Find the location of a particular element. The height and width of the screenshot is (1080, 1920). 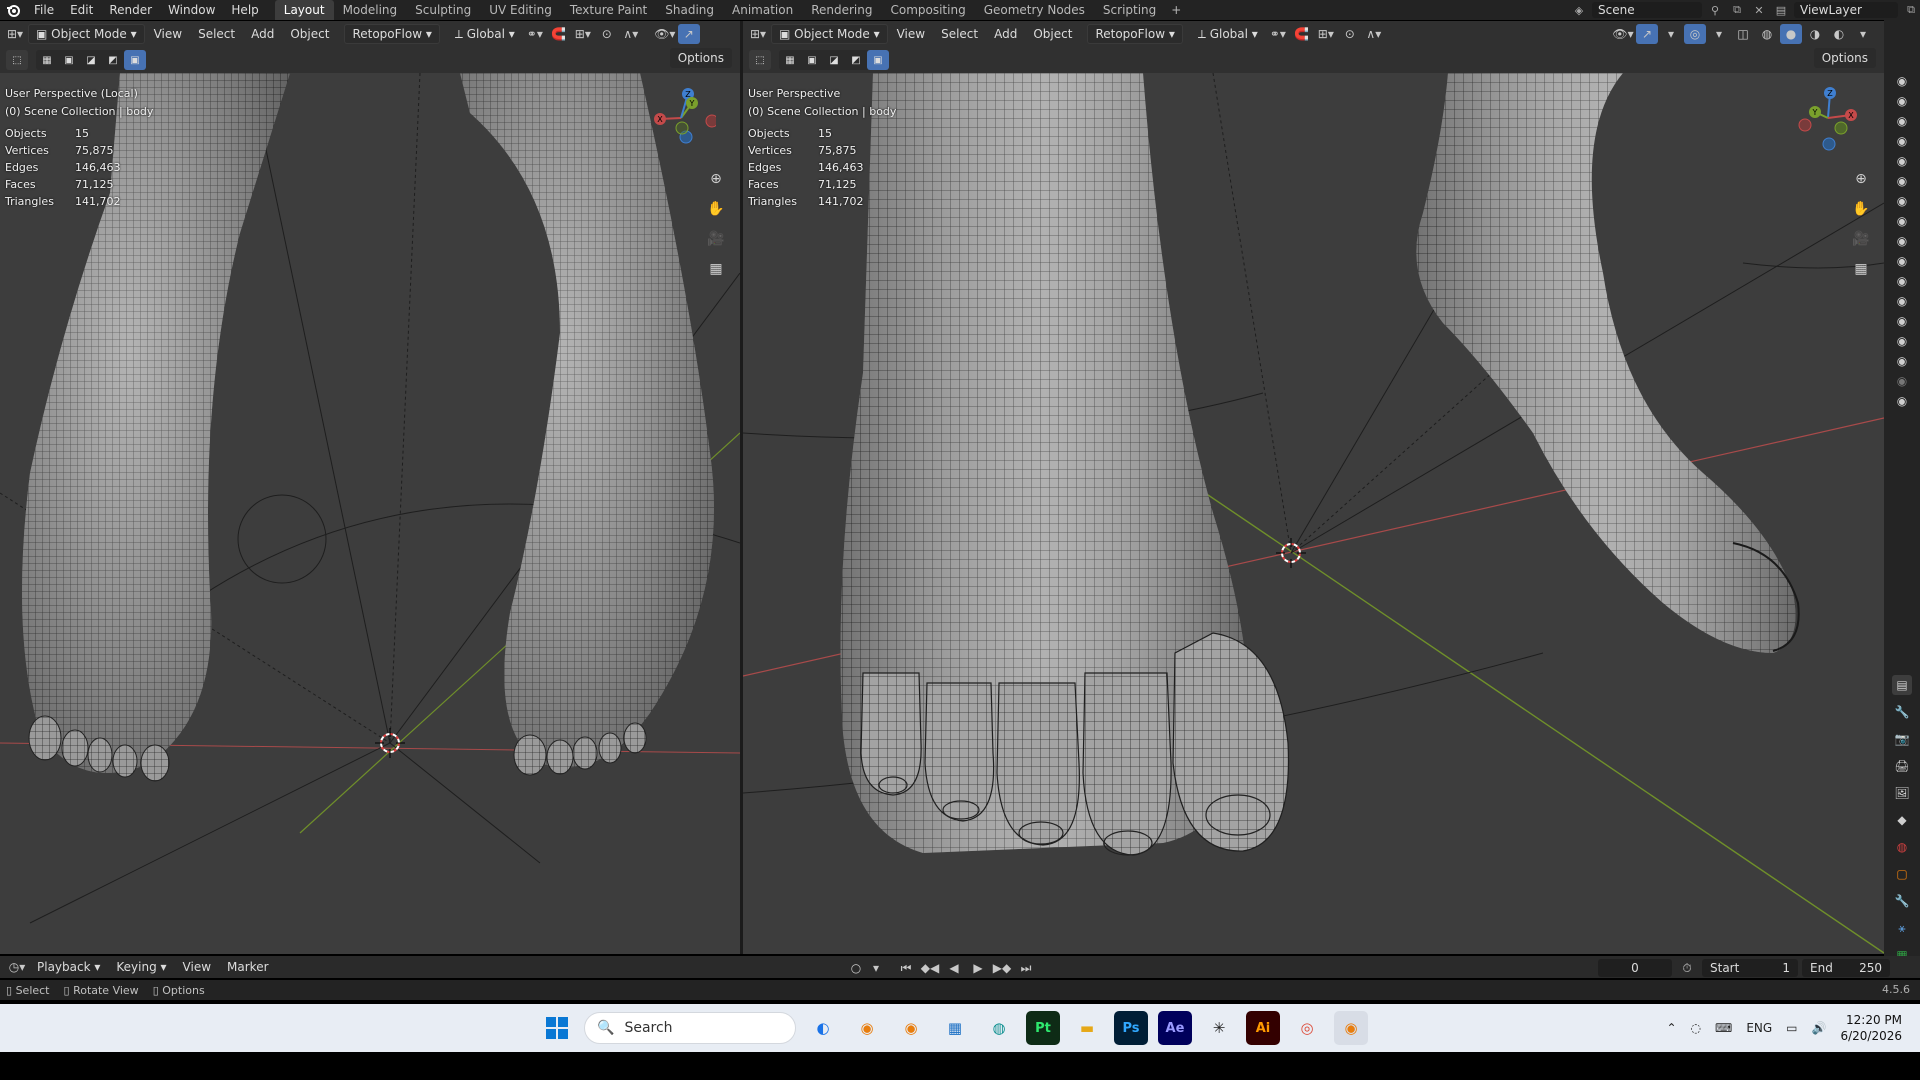

menu-file: File is located at coordinates (44, 10).